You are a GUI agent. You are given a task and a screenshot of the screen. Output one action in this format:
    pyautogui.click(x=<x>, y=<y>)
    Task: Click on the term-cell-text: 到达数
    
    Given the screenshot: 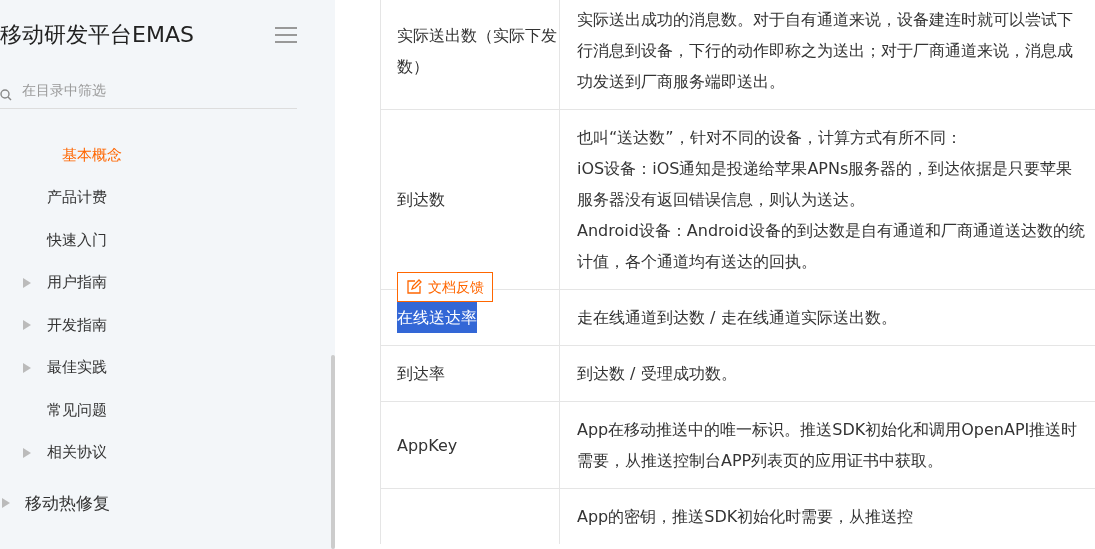 What is the action you would take?
    pyautogui.click(x=421, y=200)
    